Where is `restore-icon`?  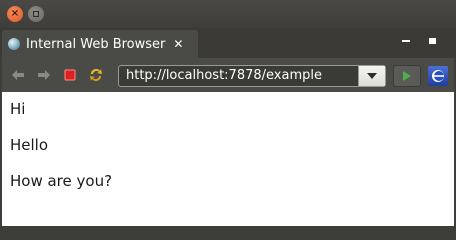
restore-icon is located at coordinates (36, 14).